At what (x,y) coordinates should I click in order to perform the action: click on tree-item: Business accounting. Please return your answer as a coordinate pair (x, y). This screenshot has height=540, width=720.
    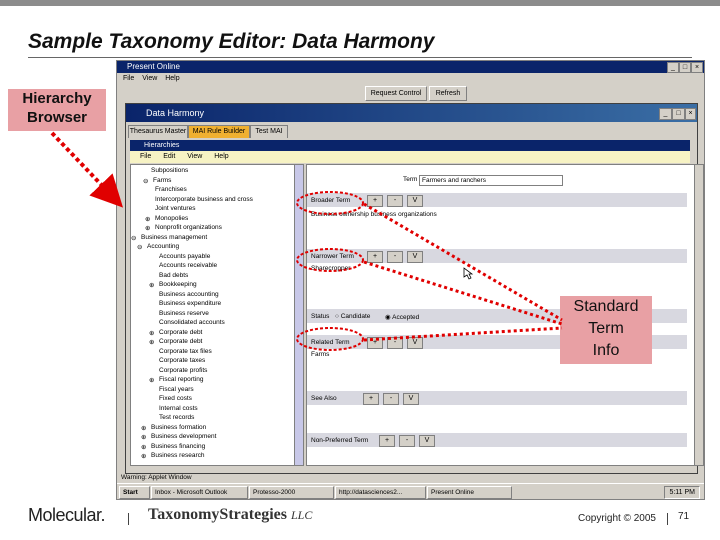
    Looking at the image, I should click on (189, 294).